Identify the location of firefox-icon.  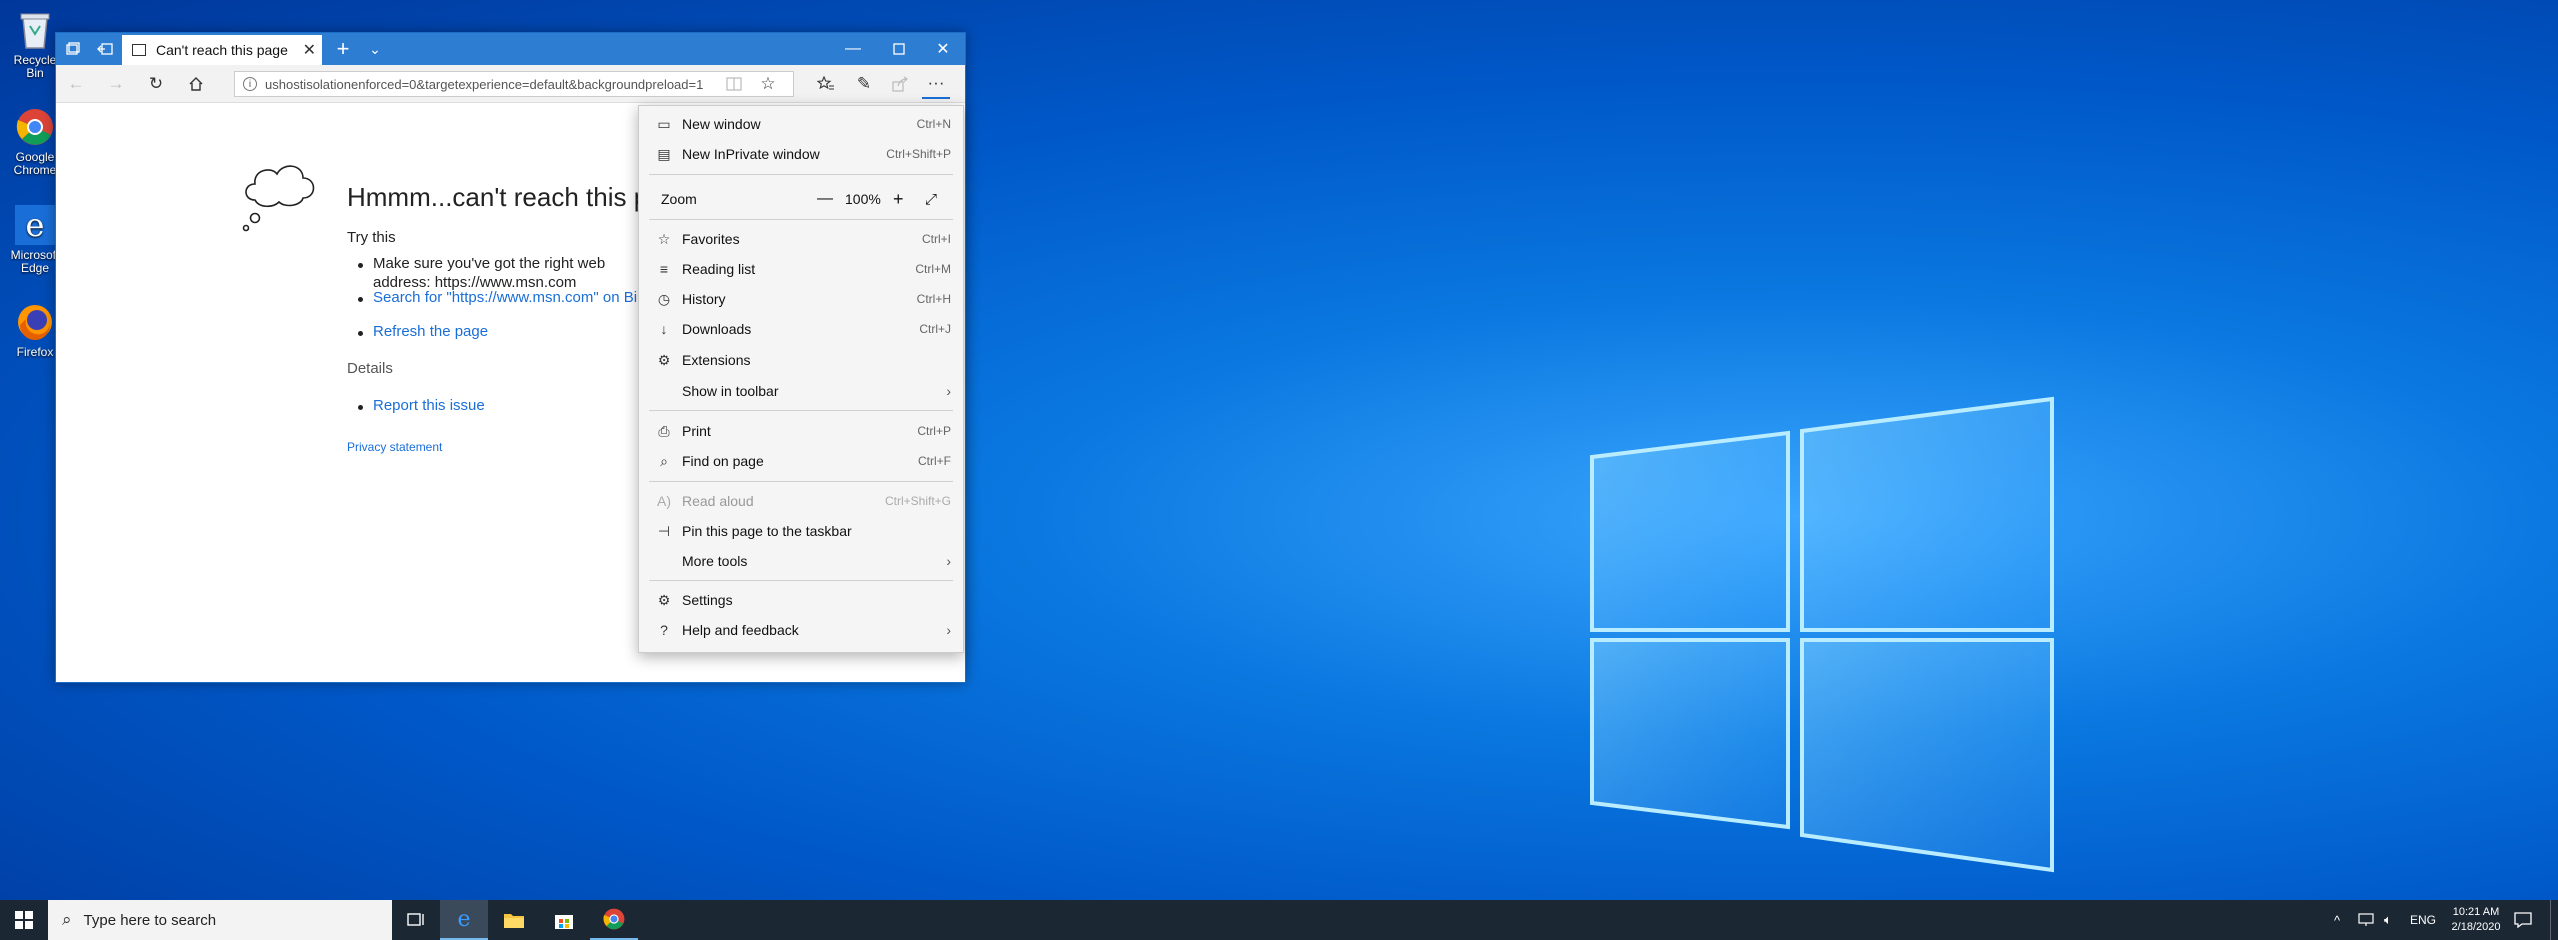
(35, 322).